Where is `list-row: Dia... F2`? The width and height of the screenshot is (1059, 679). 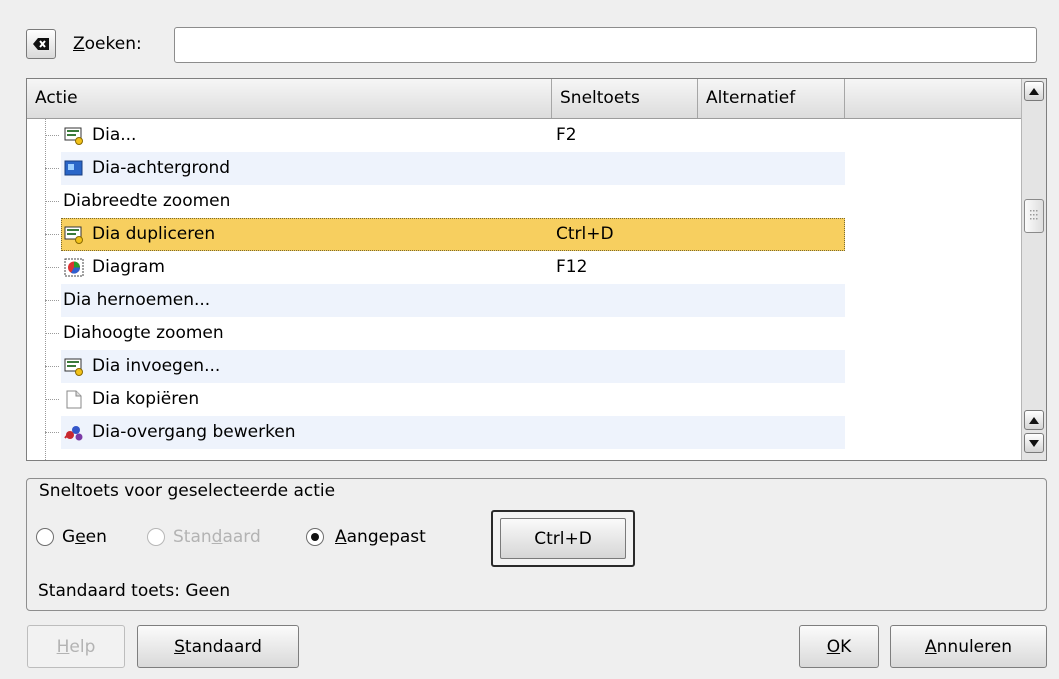
list-row: Dia... F2 is located at coordinates (524, 135).